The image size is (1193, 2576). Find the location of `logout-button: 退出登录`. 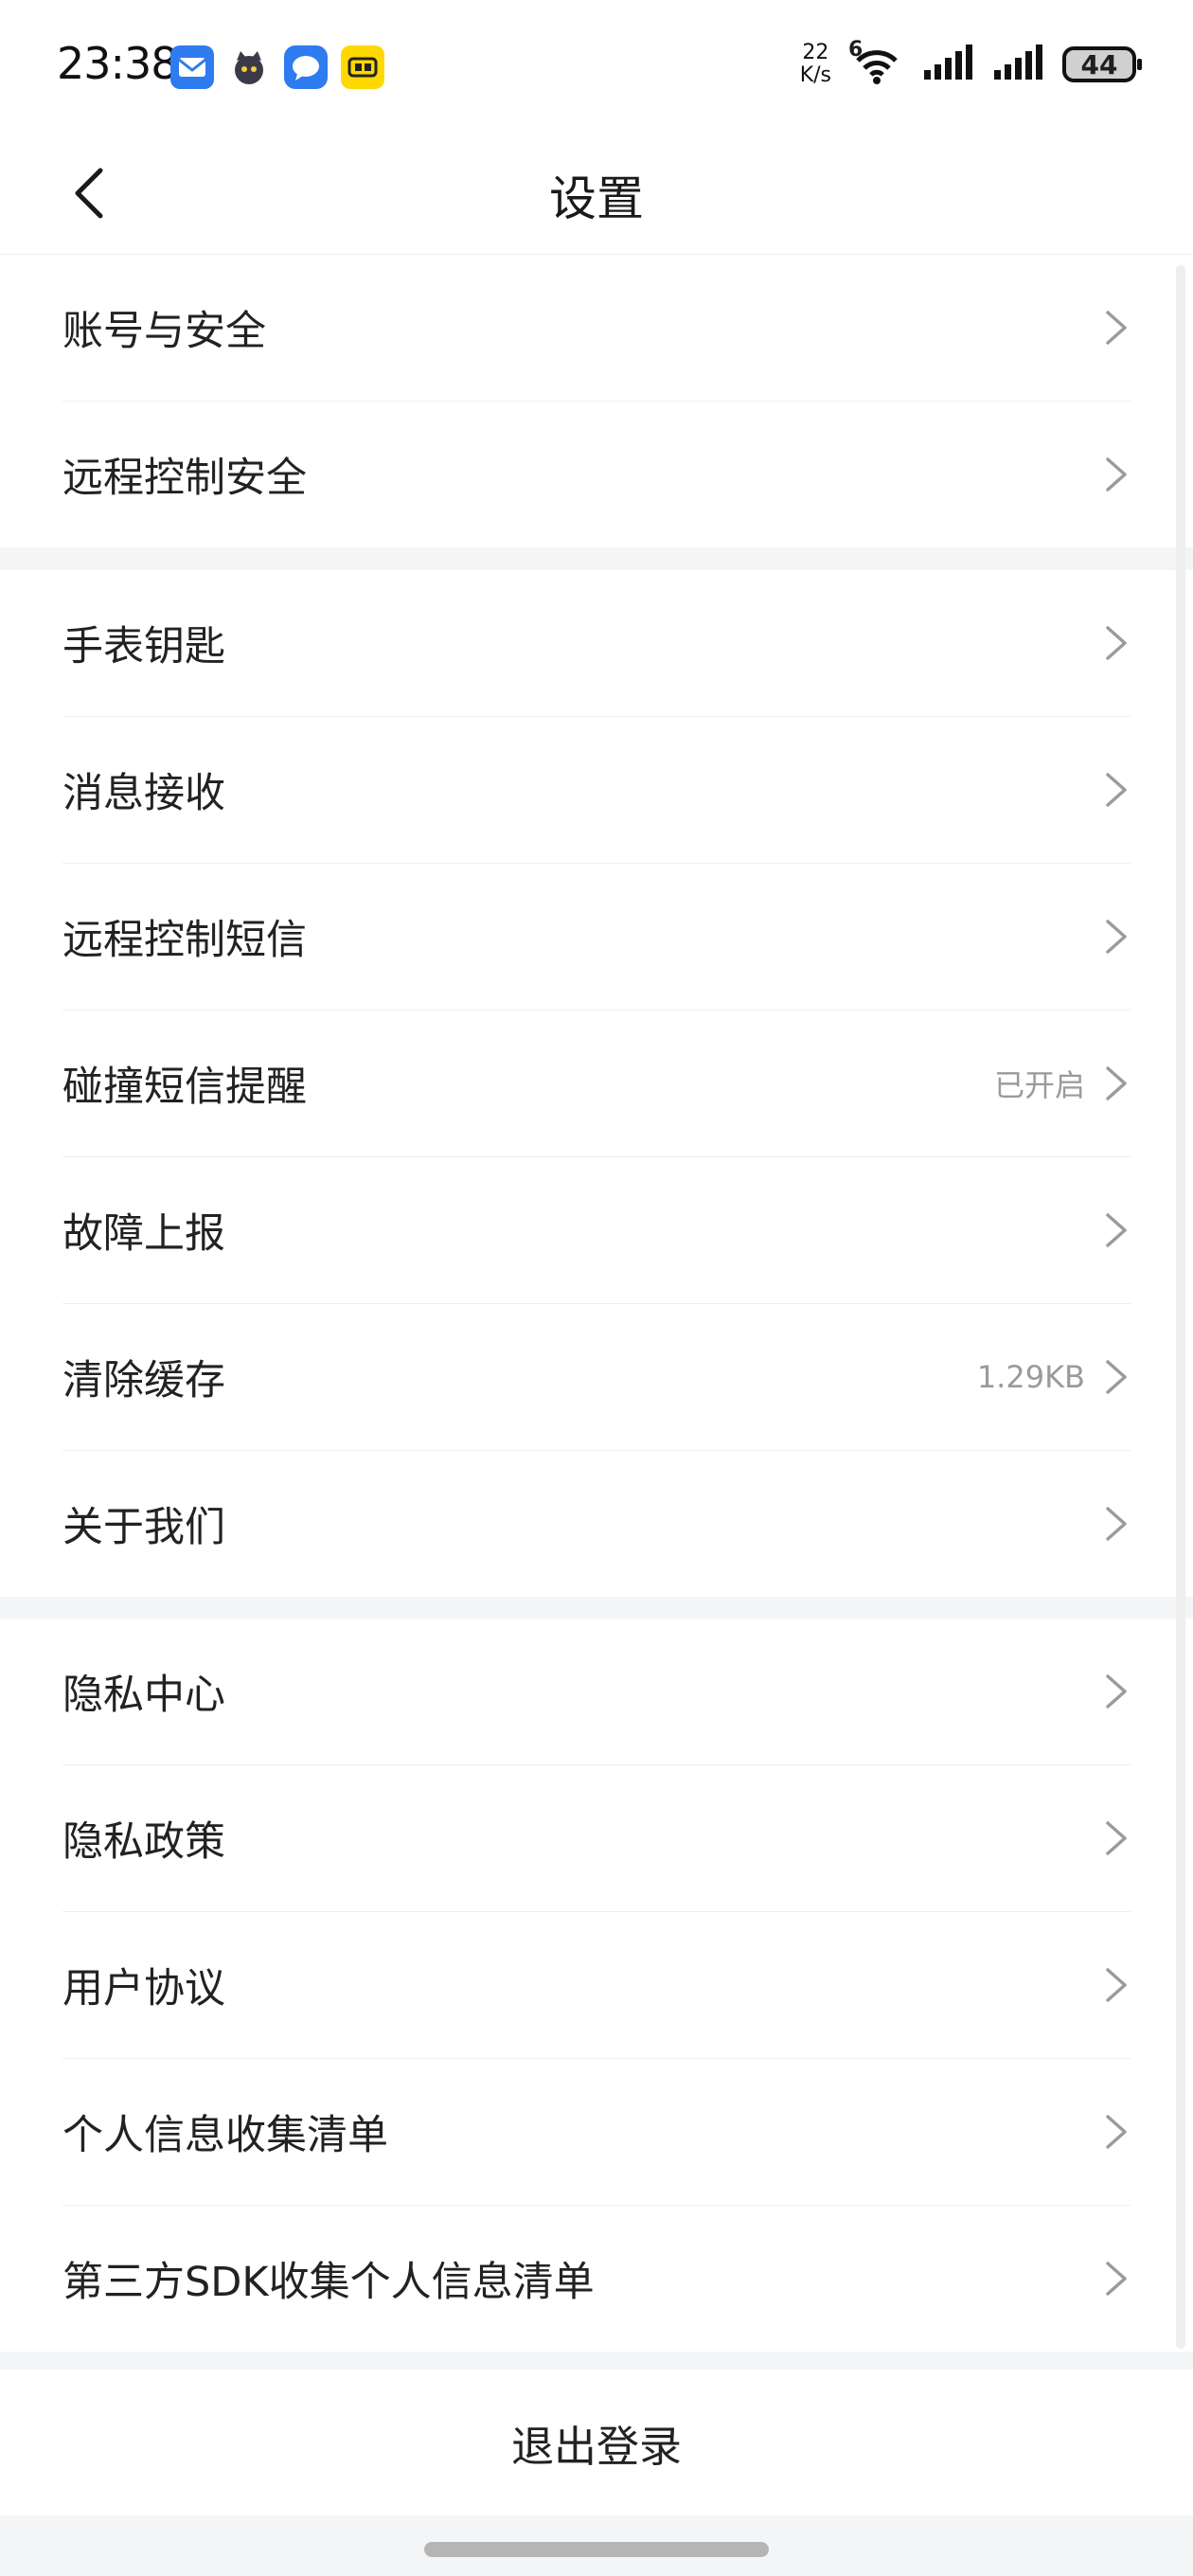

logout-button: 退出登录 is located at coordinates (596, 2442).